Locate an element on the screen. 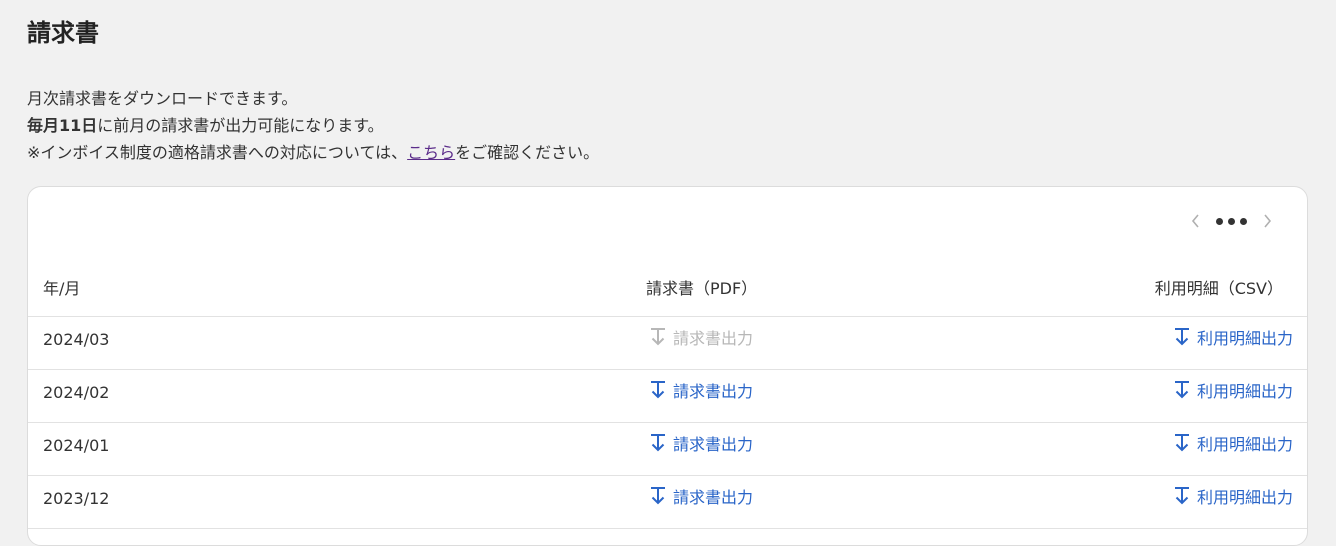 This screenshot has height=546, width=1336. table-row: 2024/02 請求書出力 利用明細出力 is located at coordinates (667, 396).